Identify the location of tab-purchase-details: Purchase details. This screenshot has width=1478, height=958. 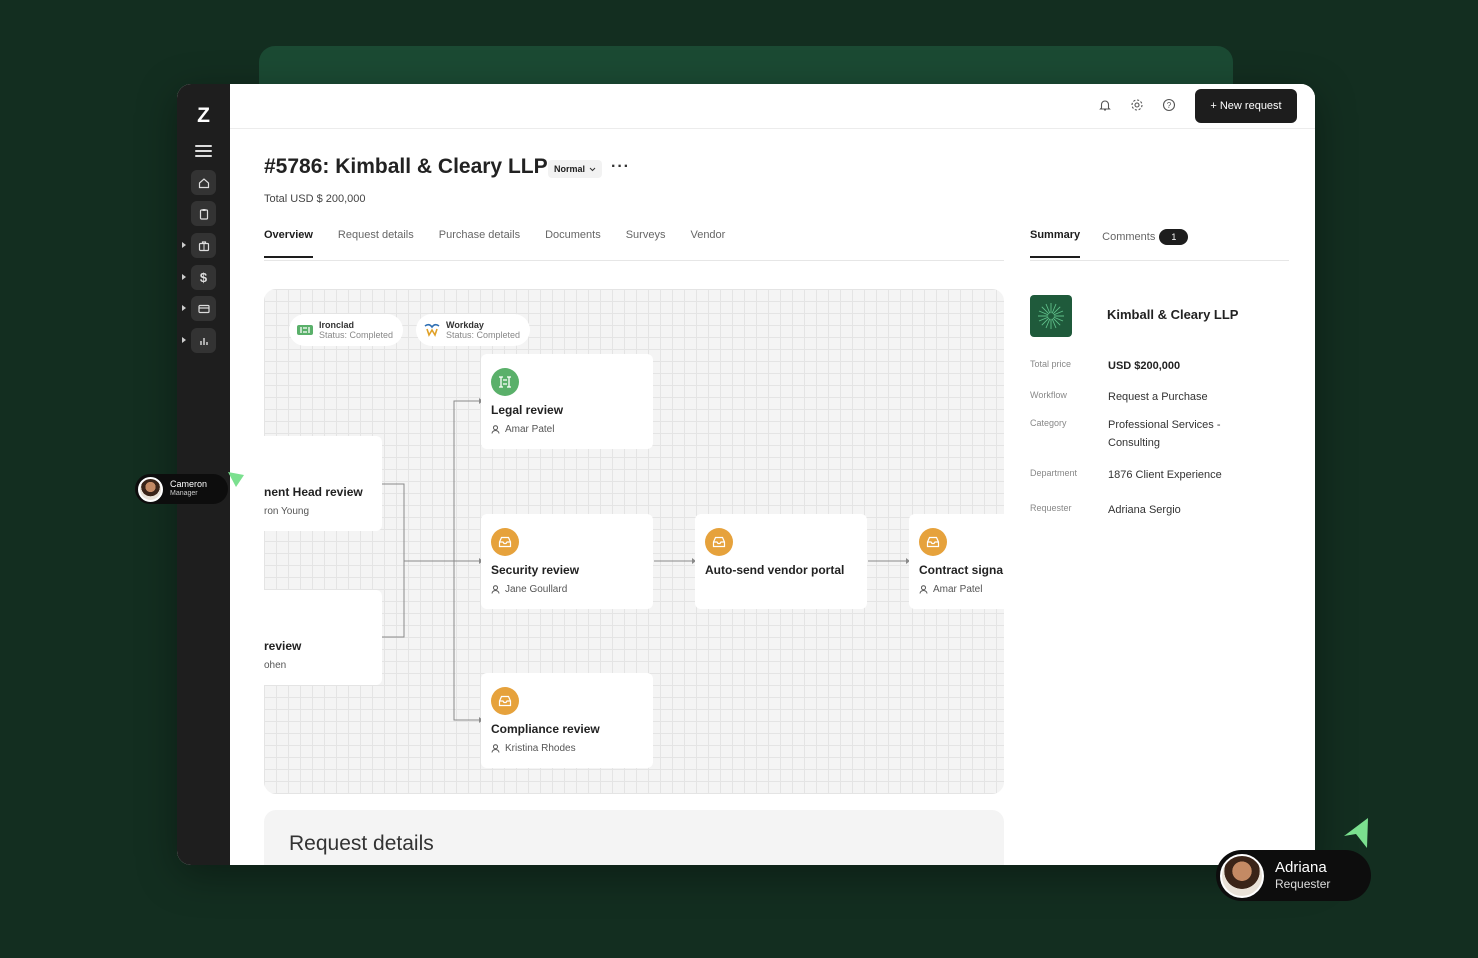
(479, 243).